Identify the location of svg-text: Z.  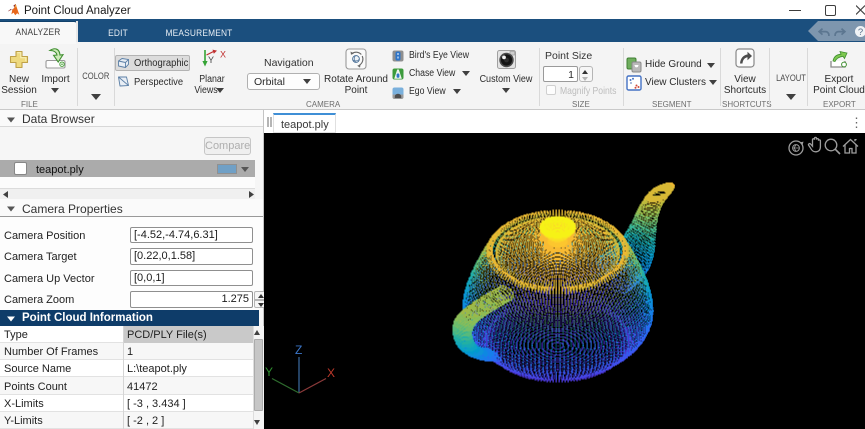
(298, 350).